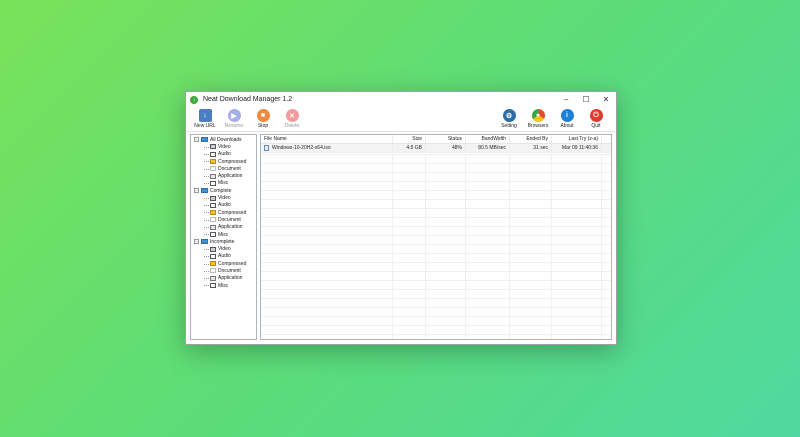 This screenshot has width=800, height=437. I want to click on tree-node-label: Audio, so click(224, 256).